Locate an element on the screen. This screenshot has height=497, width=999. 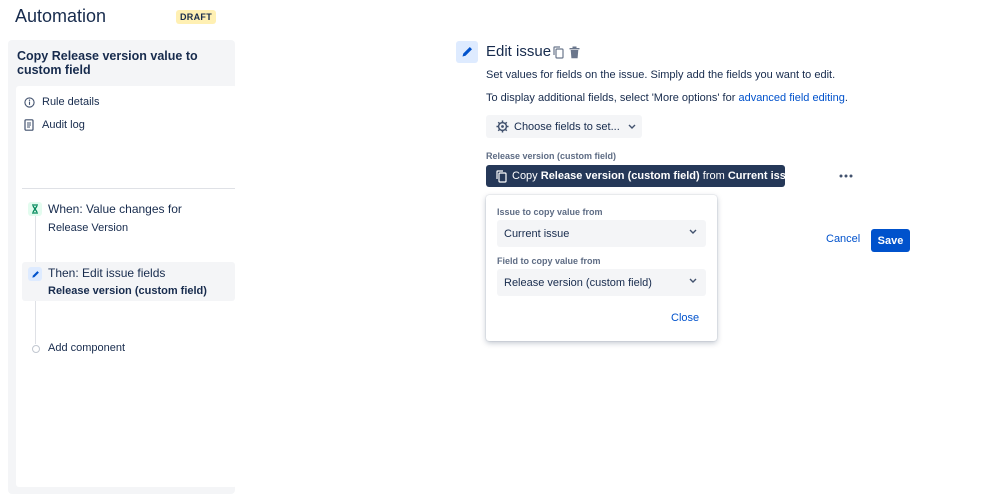
component-title: Edit issue is located at coordinates (519, 51).